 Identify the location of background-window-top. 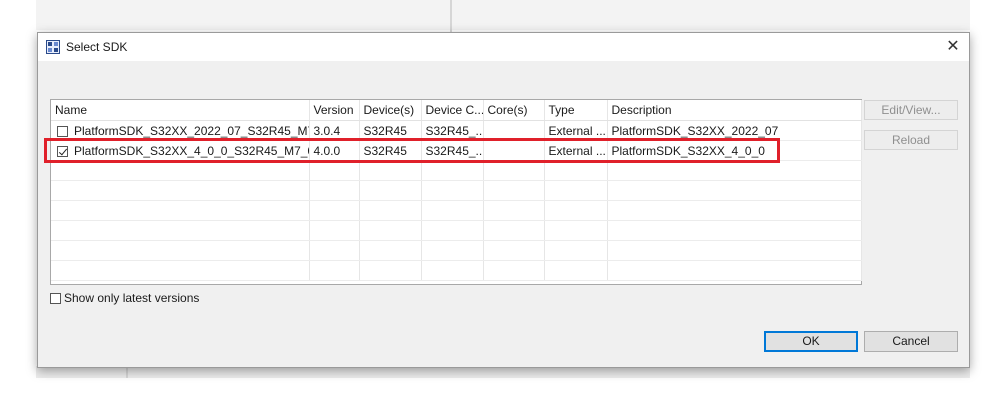
(503, 15).